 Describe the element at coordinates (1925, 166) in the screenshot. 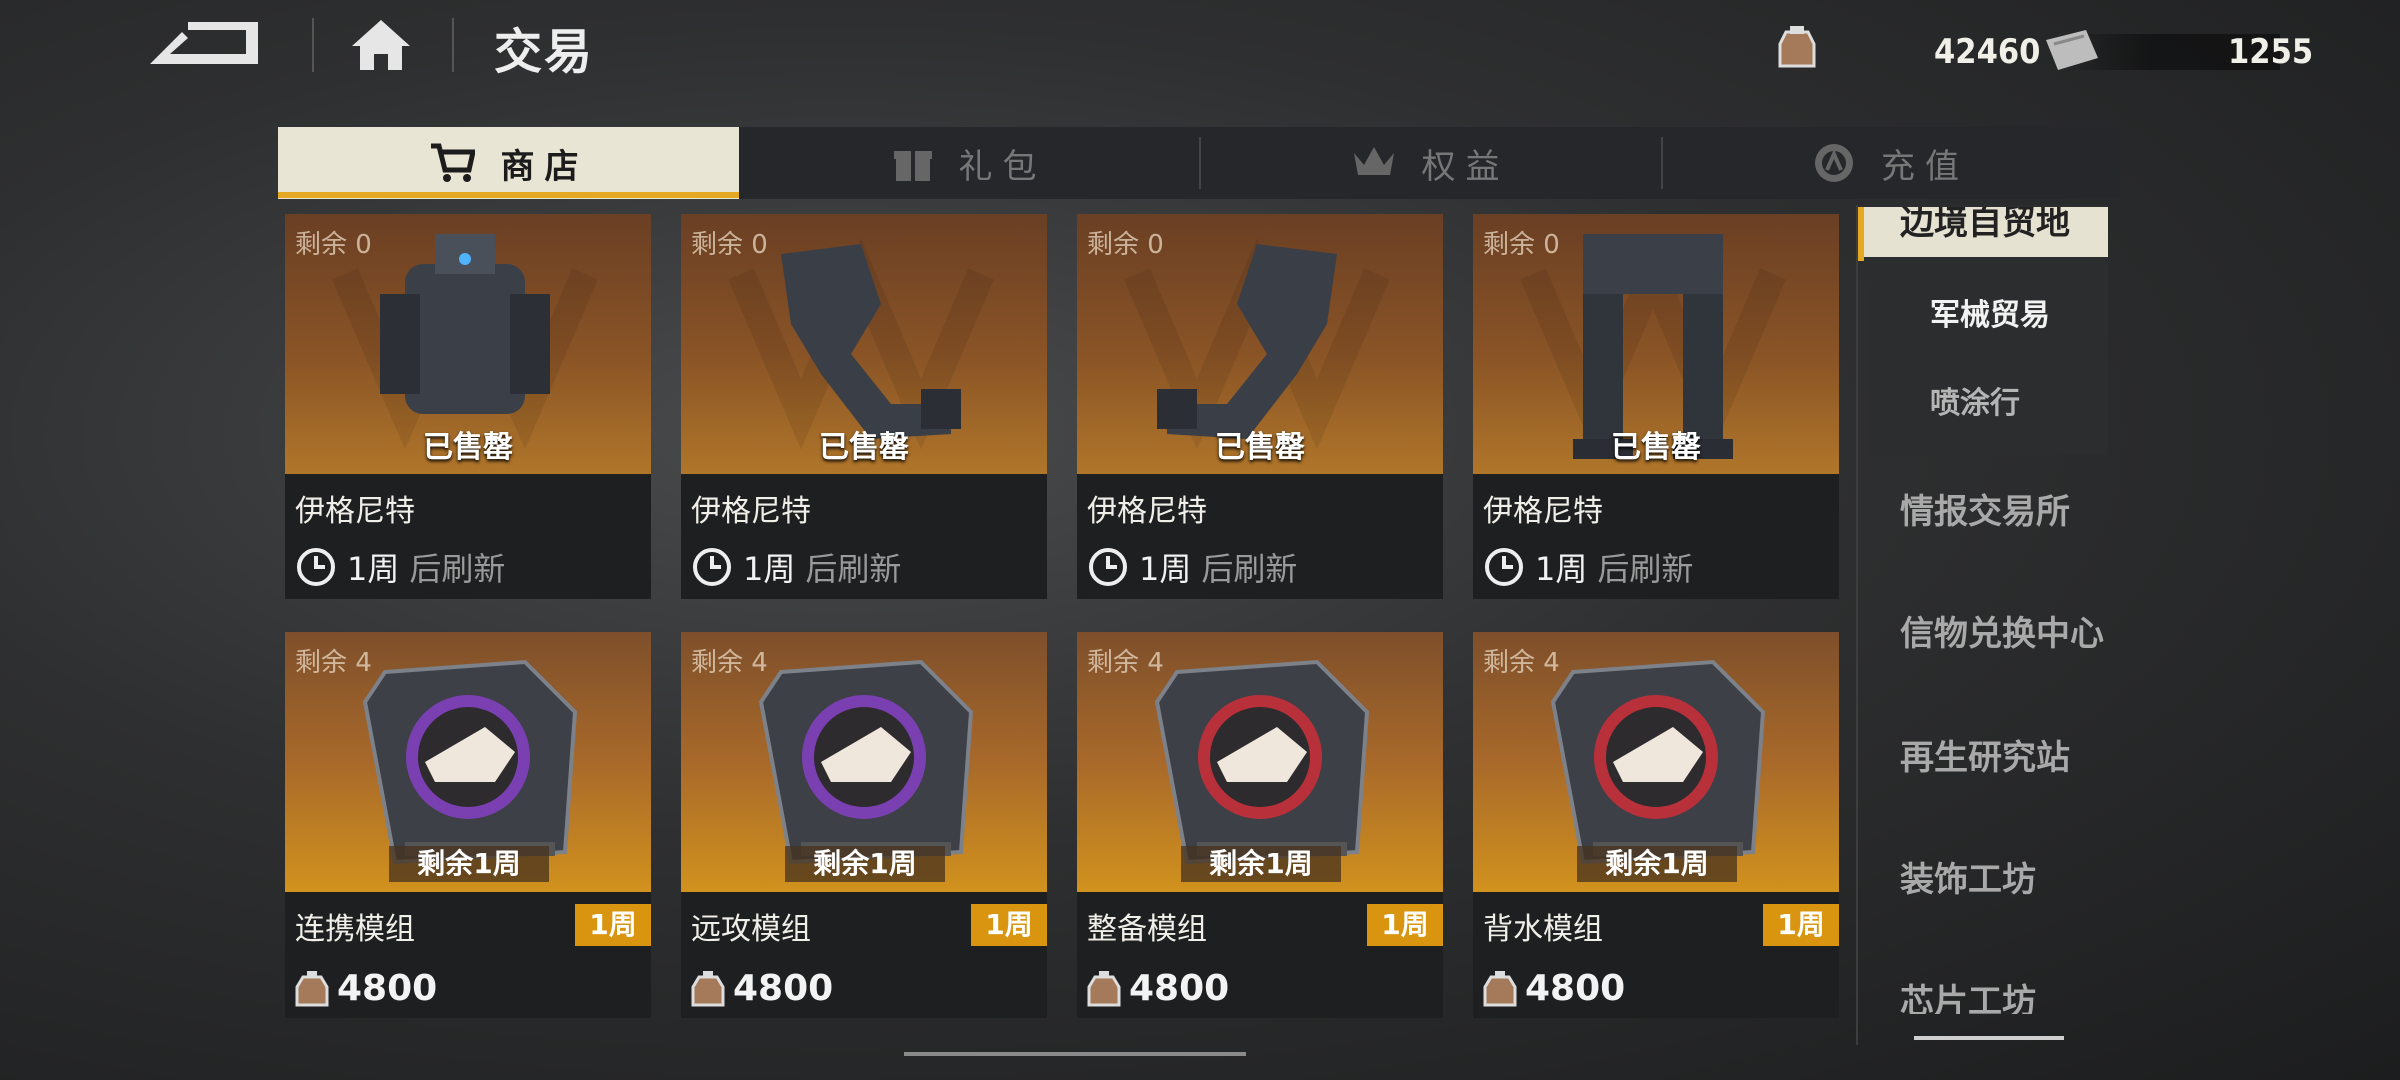

I see `tab-label: 充值` at that location.